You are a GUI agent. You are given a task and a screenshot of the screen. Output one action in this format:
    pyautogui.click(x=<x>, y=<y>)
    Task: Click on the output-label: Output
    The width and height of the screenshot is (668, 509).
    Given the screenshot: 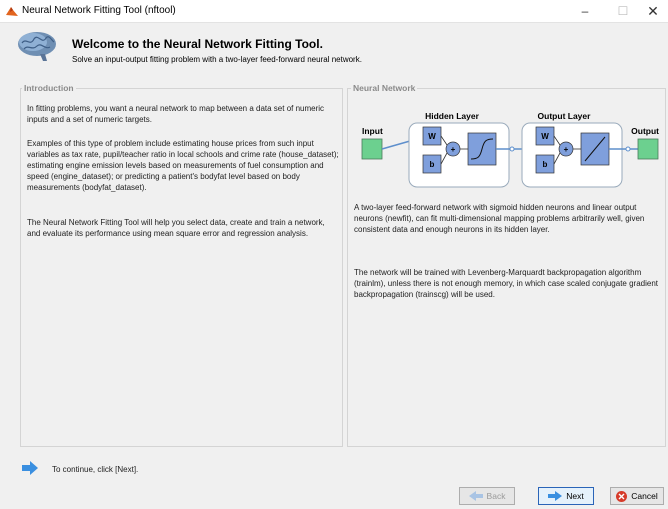 What is the action you would take?
    pyautogui.click(x=645, y=131)
    